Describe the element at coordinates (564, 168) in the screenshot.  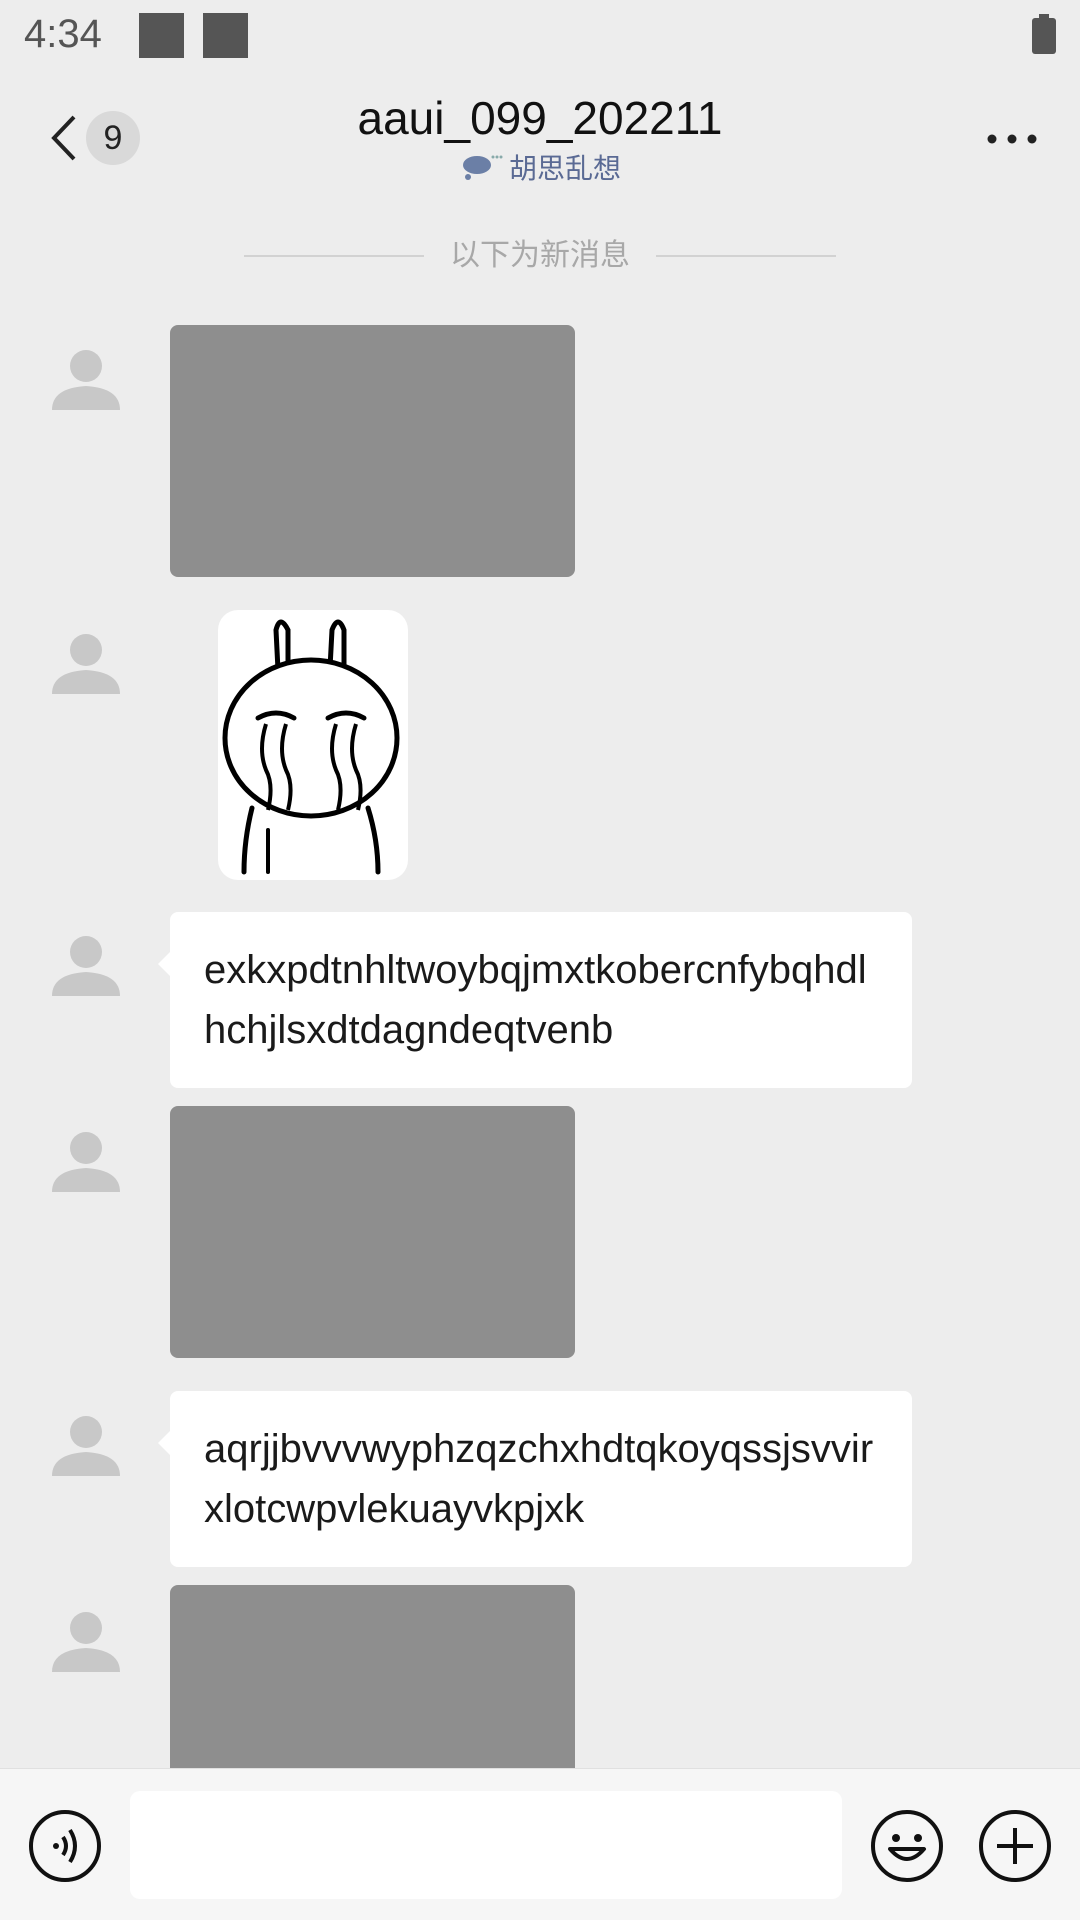
I see `chat-status-text: 胡思乱想` at that location.